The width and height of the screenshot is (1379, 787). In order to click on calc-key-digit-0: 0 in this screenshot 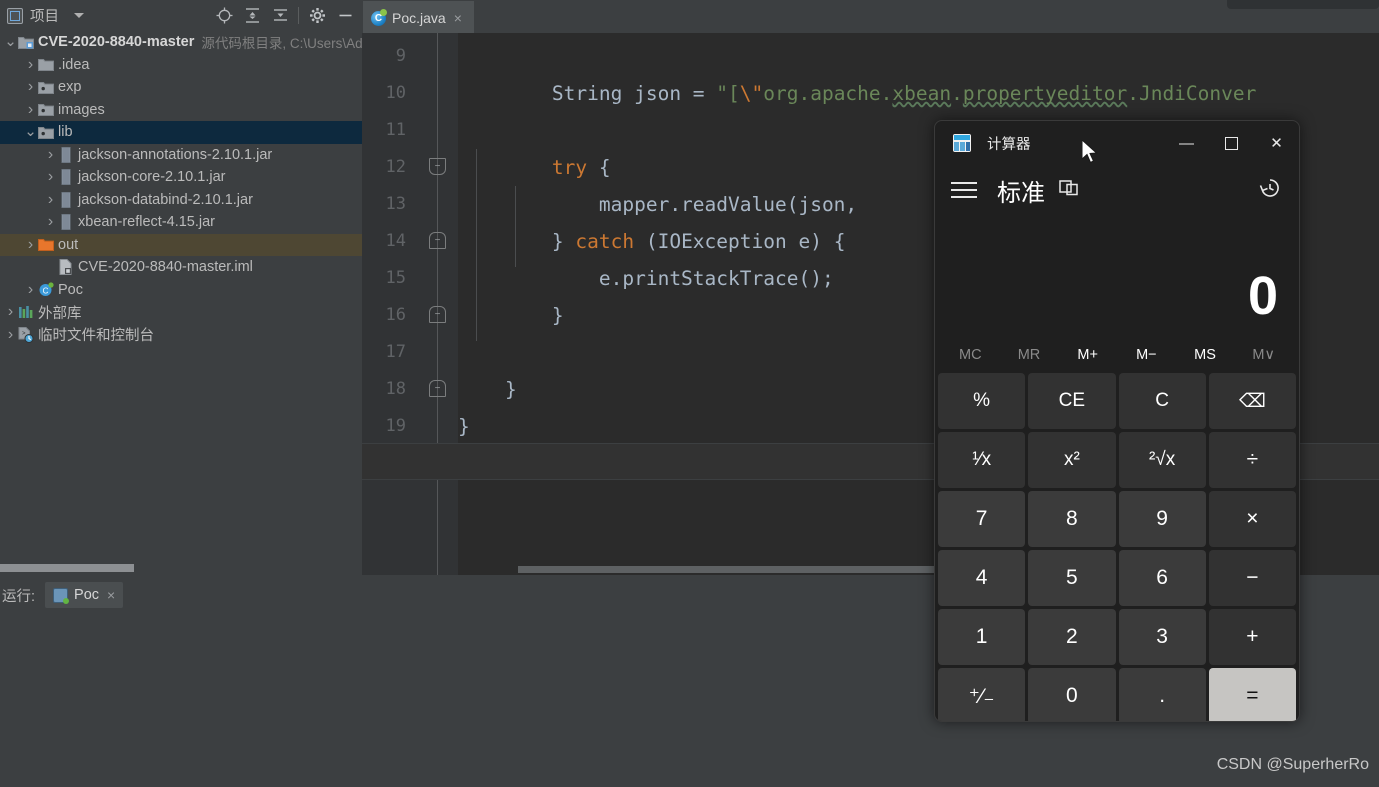, I will do `click(1072, 694)`.